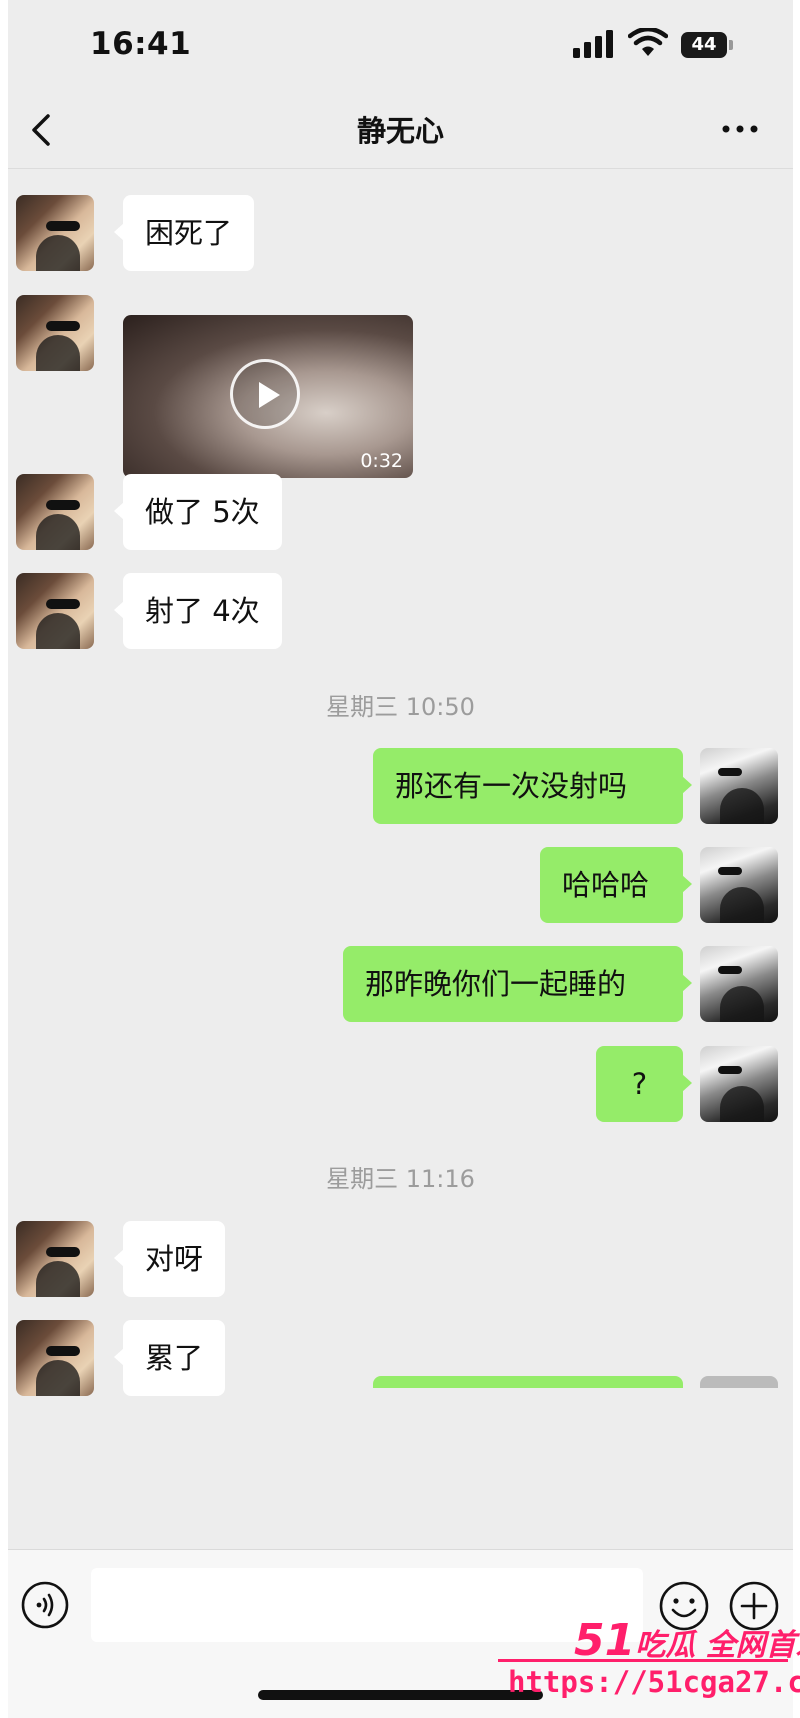 This screenshot has height=1718, width=800. What do you see at coordinates (643, 1660) in the screenshot?
I see `watermark-underline` at bounding box center [643, 1660].